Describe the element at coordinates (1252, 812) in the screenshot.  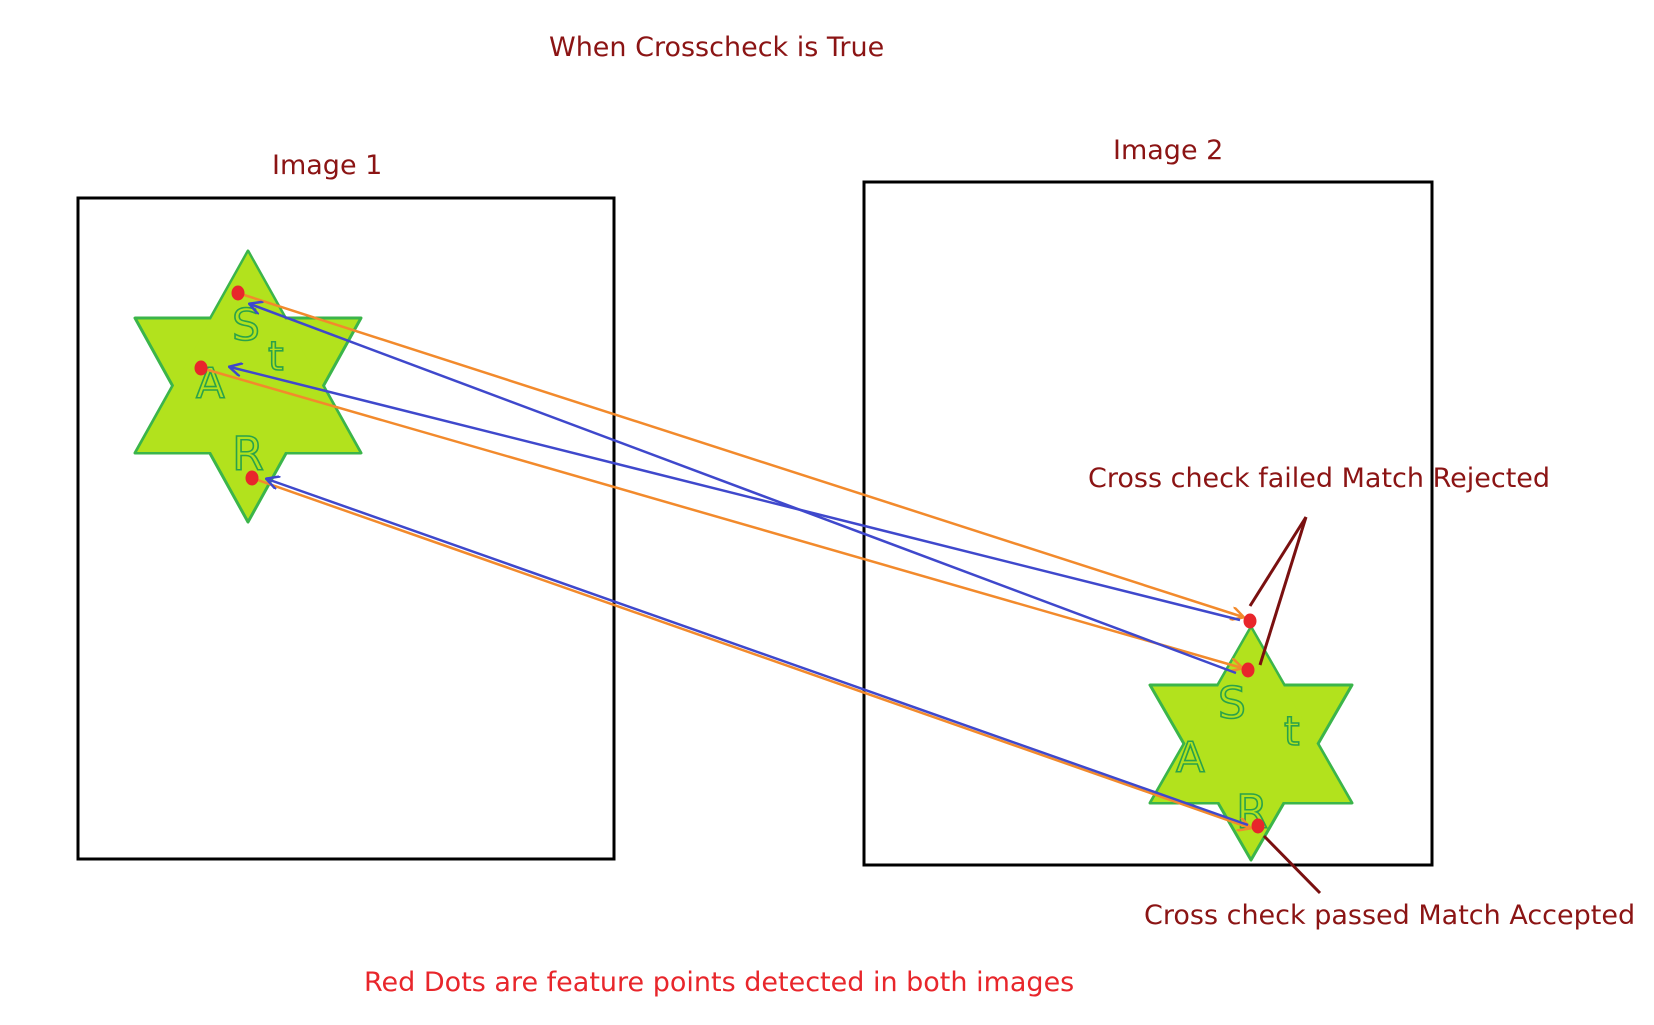
I see `star-letter: R` at that location.